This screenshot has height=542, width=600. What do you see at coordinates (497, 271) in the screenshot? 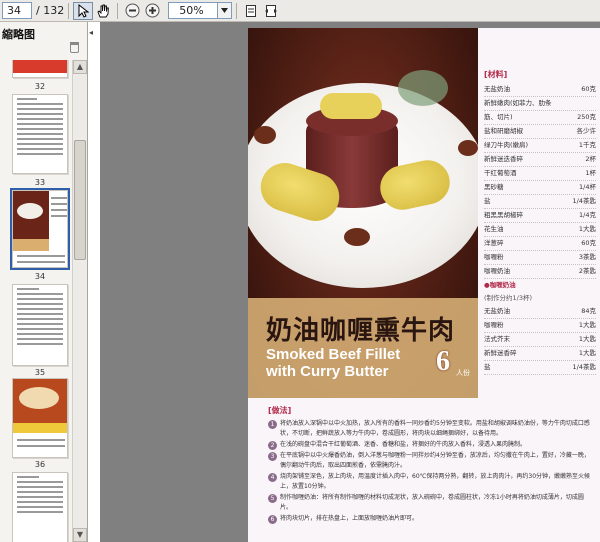
I see `ingredient-name: 咖喱奶油` at bounding box center [497, 271].